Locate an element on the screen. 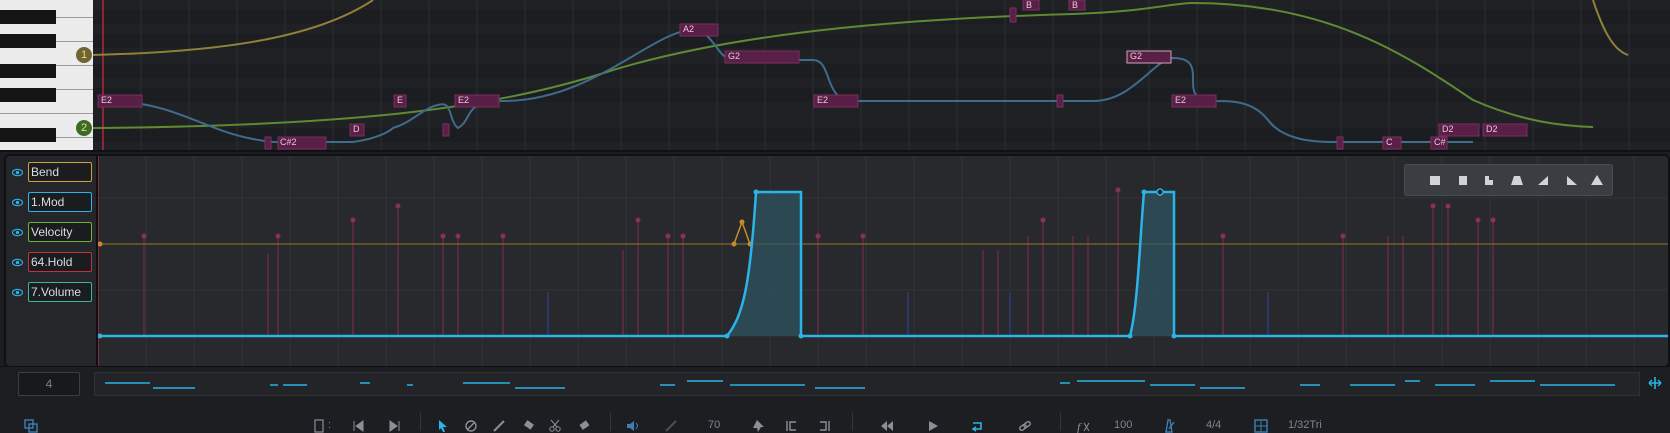 The height and width of the screenshot is (433, 1670). zoom-icon is located at coordinates (1655, 383).